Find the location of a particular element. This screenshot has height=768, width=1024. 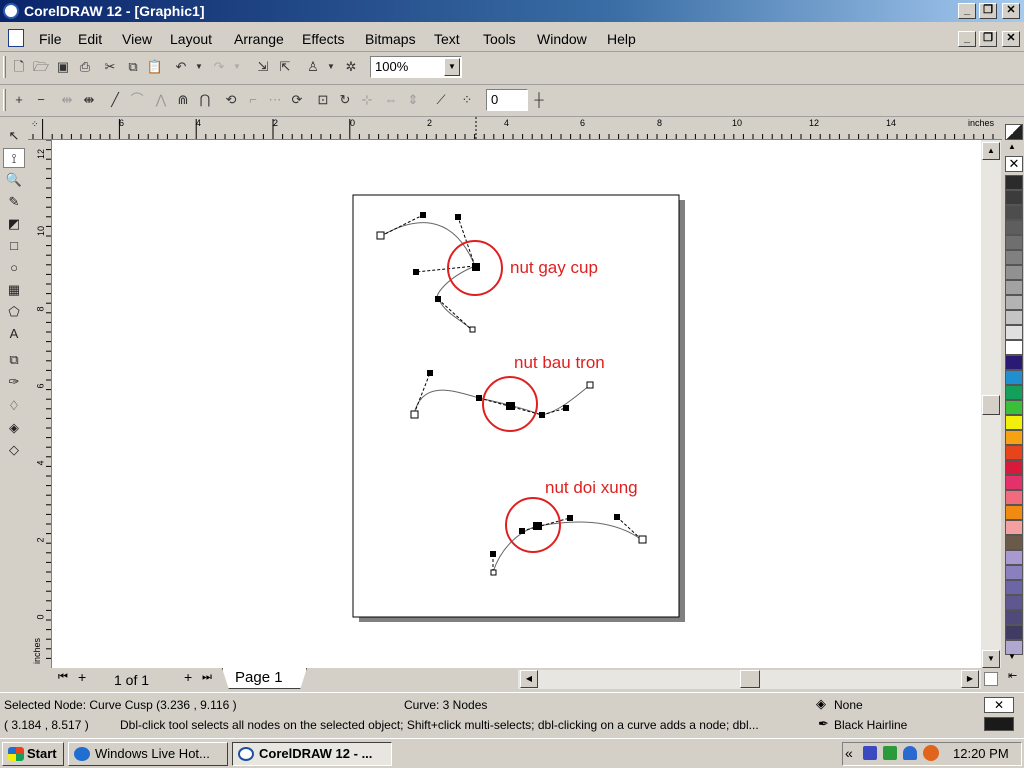

smart-fill-tool-icon: ◩ is located at coordinates (14, 224).